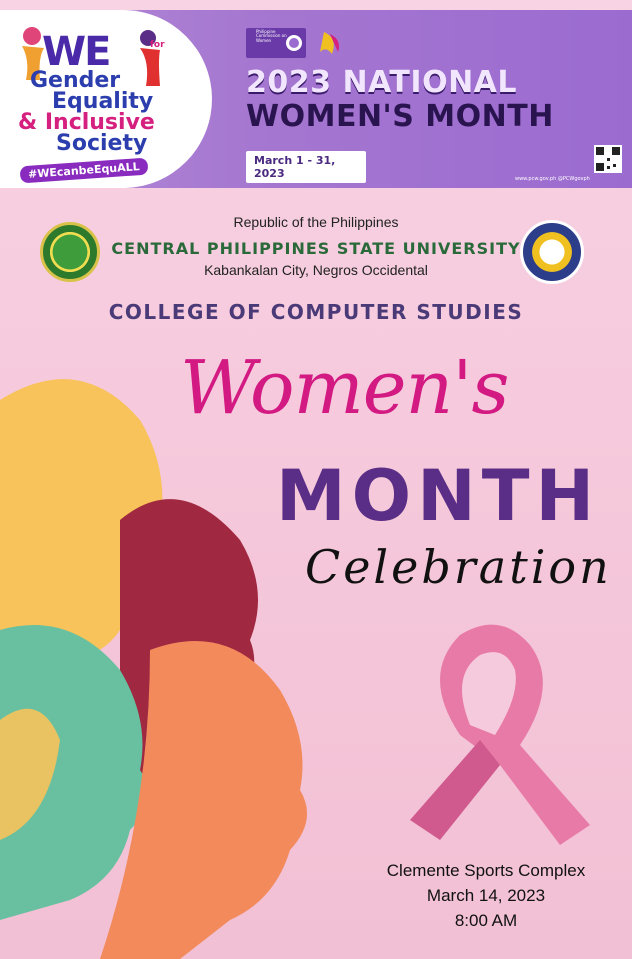 The image size is (632, 959). What do you see at coordinates (458, 567) in the screenshot?
I see `celebration-title: Celebration` at bounding box center [458, 567].